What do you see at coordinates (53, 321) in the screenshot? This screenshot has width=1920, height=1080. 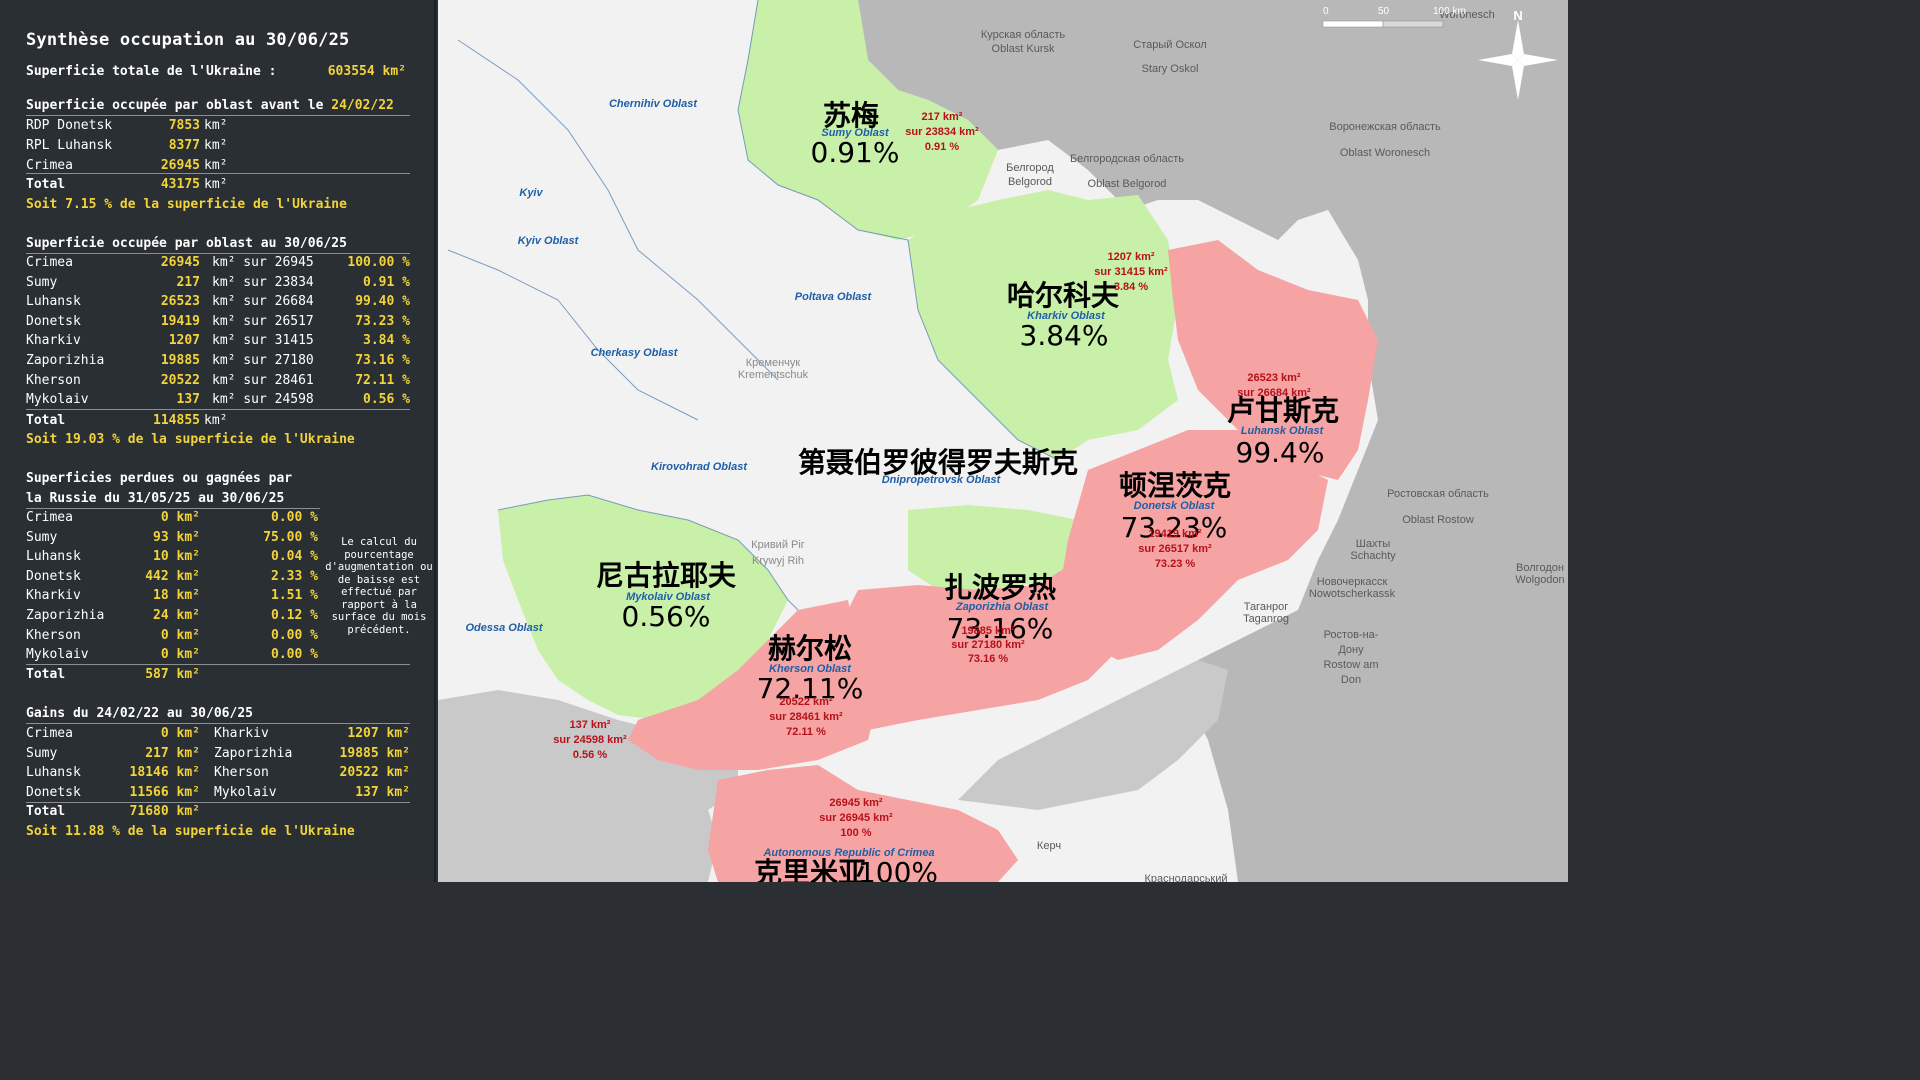 I see `current-row-name: Donetsk` at bounding box center [53, 321].